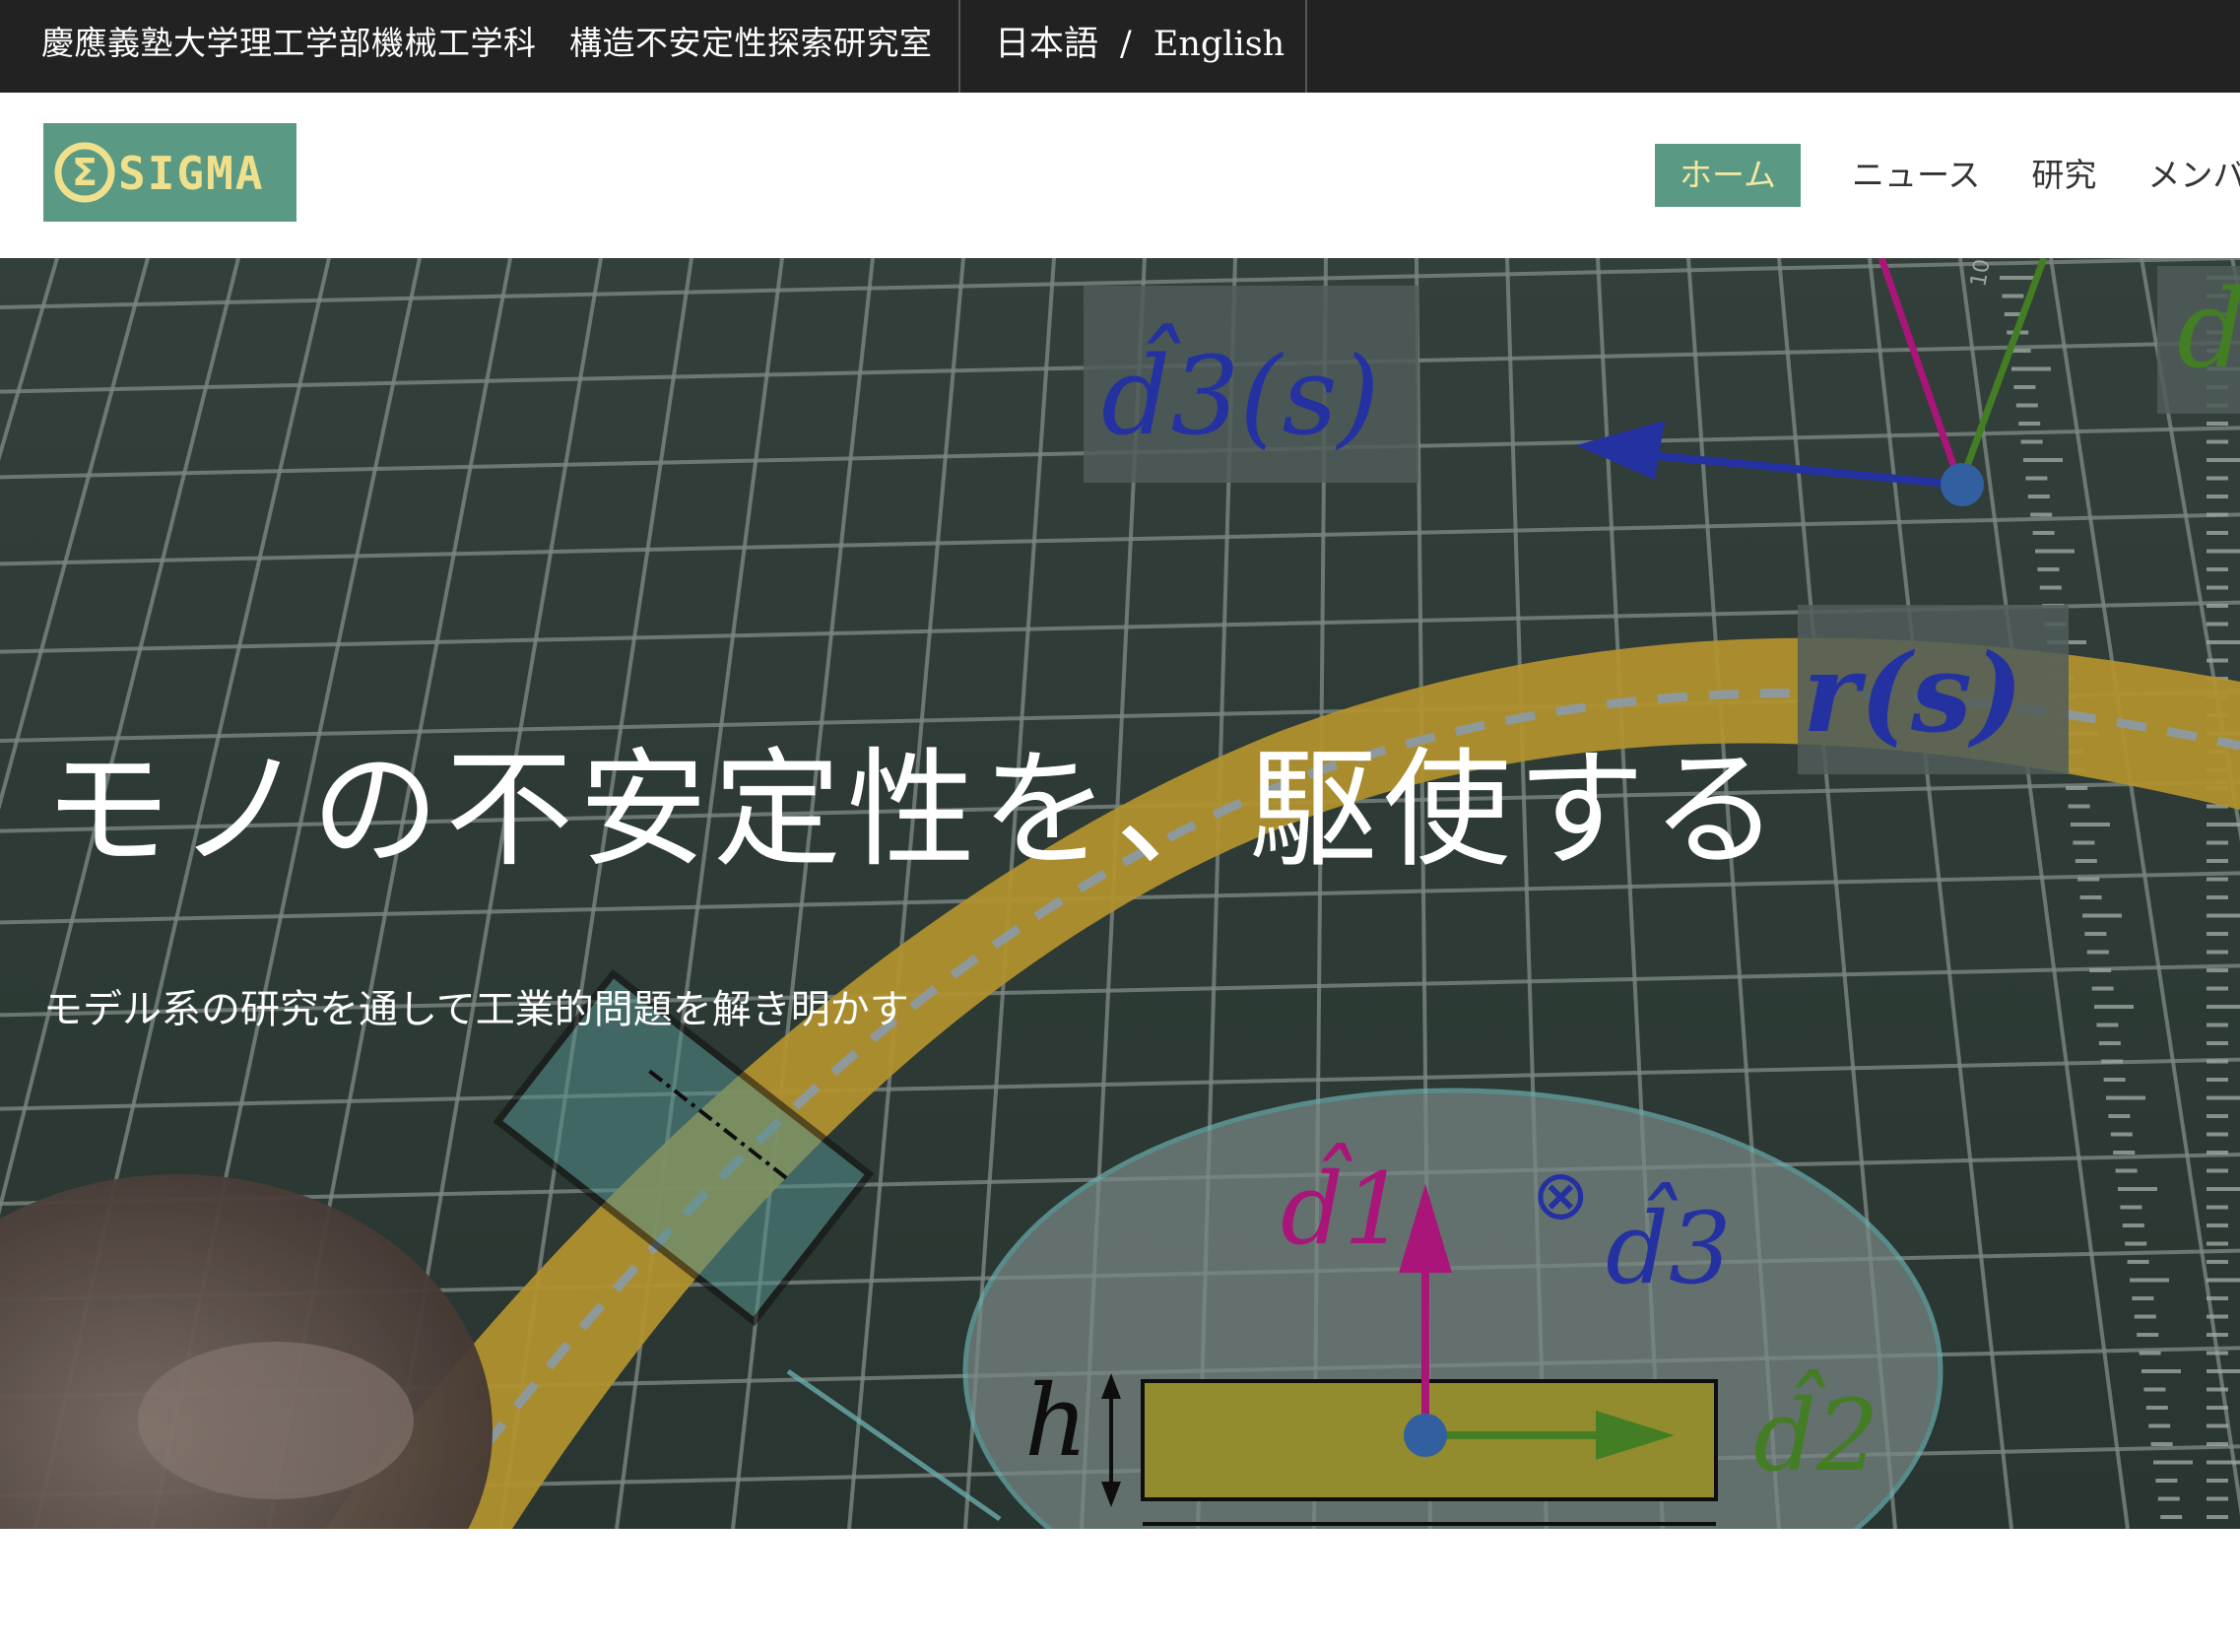  I want to click on nav-item-members: メンバ, so click(2193, 175).